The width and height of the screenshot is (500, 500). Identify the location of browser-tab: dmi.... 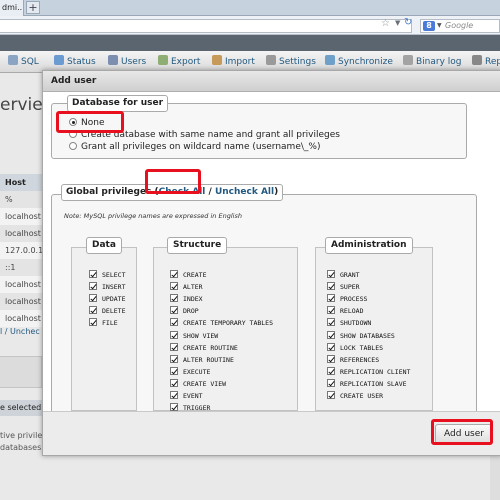
(12, 8).